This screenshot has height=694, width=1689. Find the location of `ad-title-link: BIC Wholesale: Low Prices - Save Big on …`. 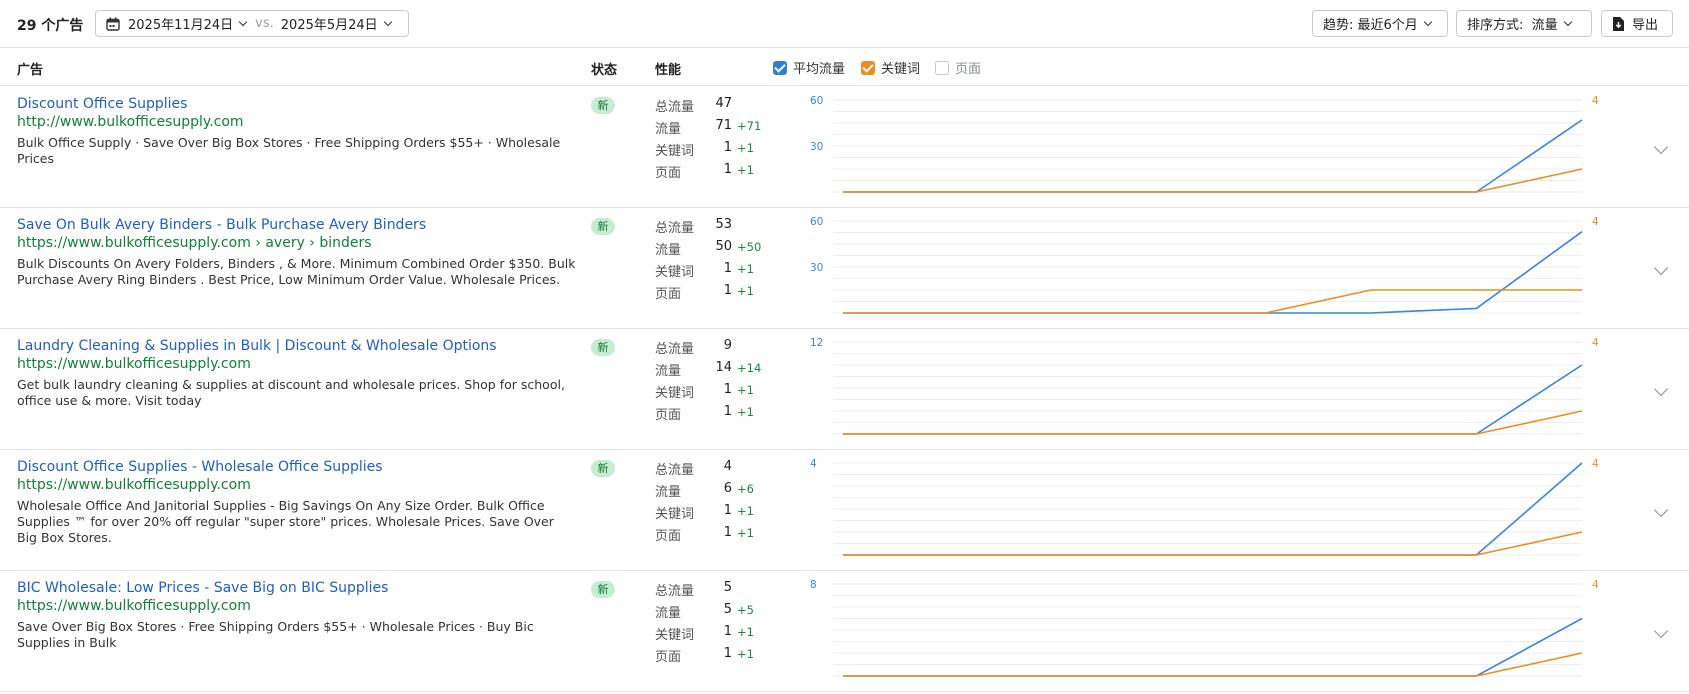

ad-title-link: BIC Wholesale: Low Prices - Save Big on … is located at coordinates (202, 588).